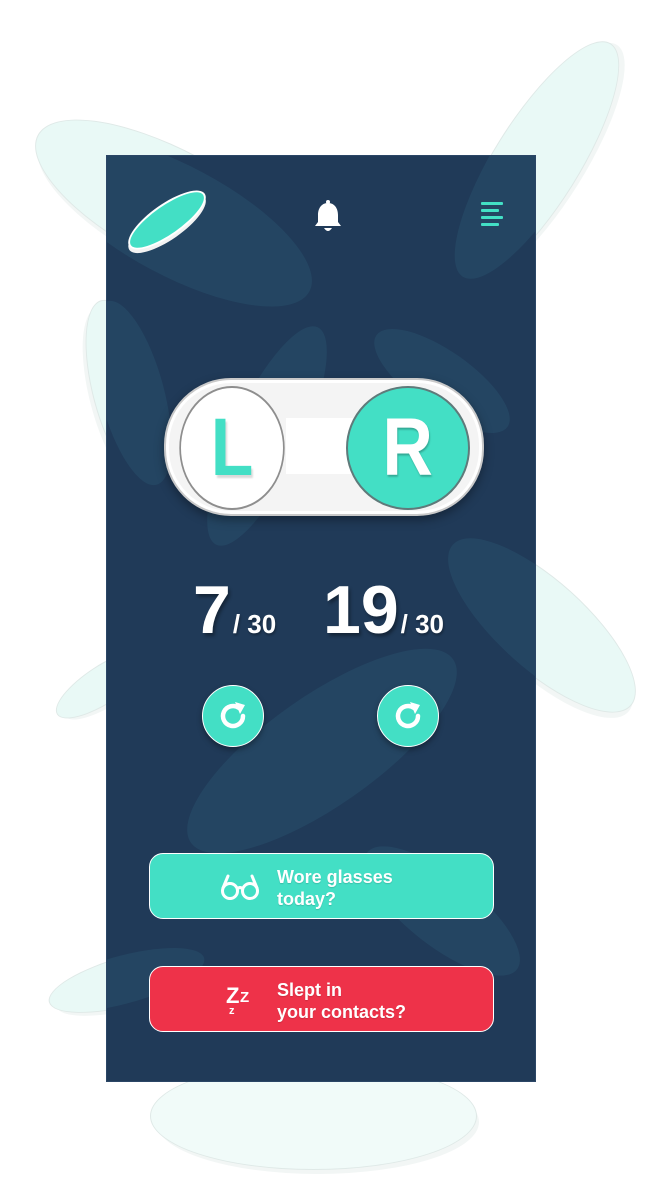  I want to click on bell-icon, so click(328, 217).